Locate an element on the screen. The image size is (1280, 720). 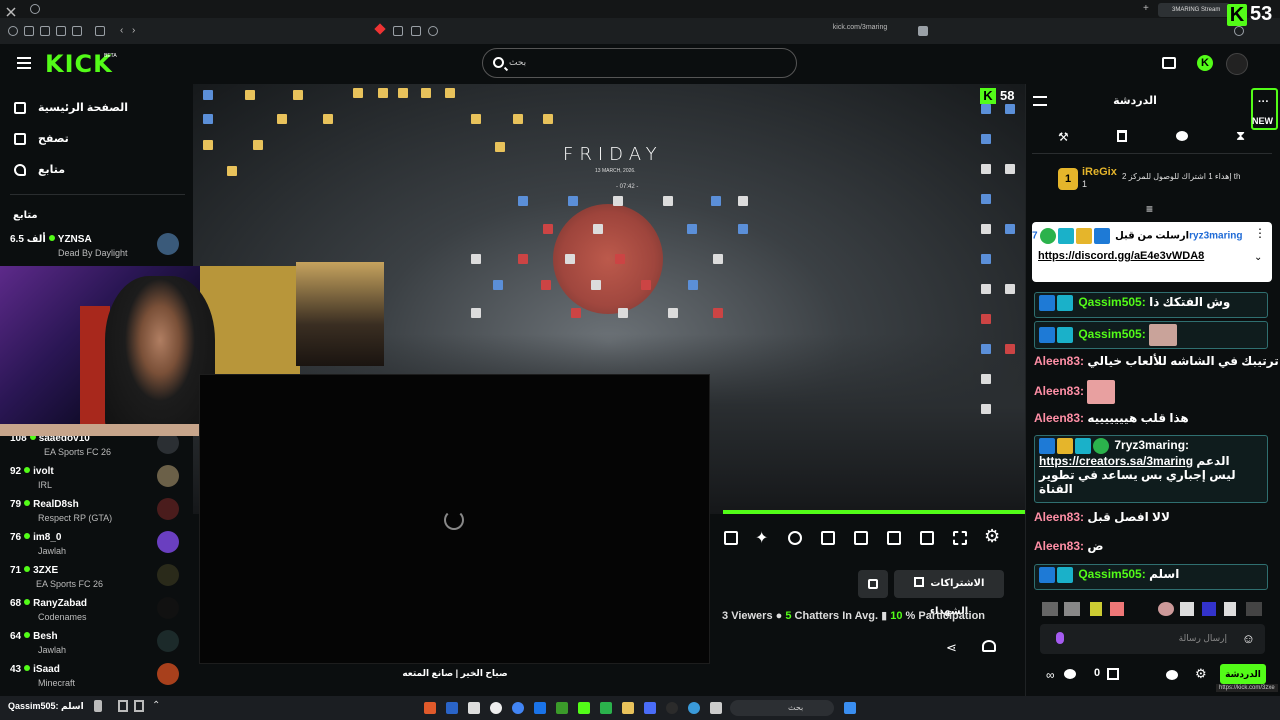
go-live-icon is located at coordinates (1169, 63).